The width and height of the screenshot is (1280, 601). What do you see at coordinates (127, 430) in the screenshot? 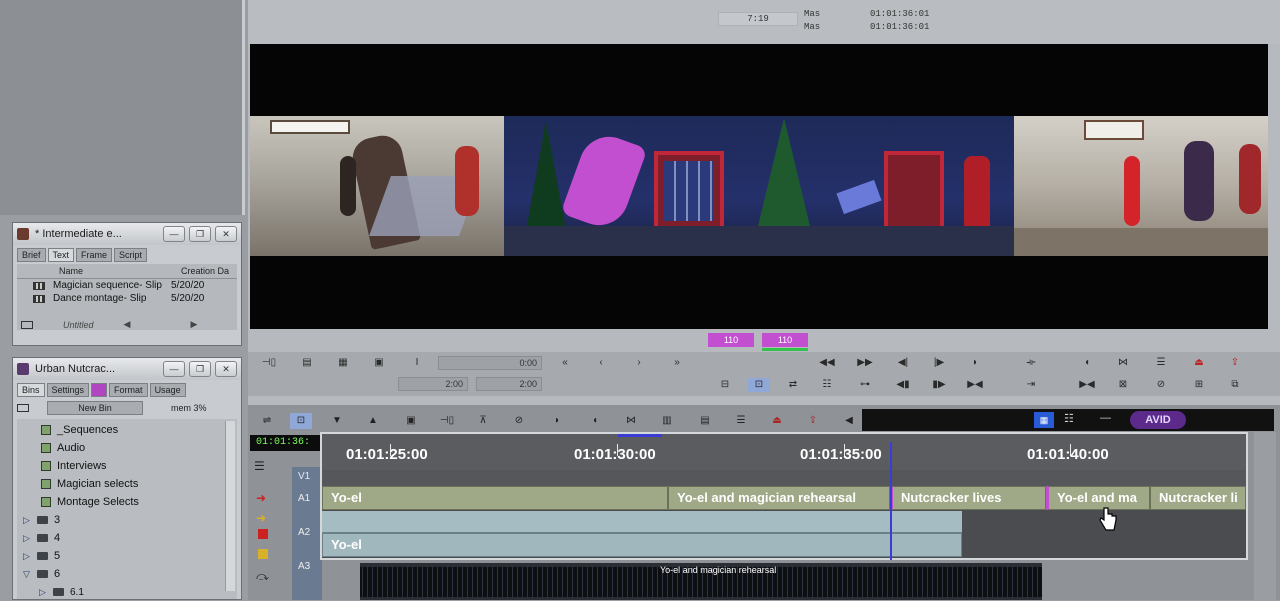
I see `tree-bin-sequences: _Sequences` at bounding box center [127, 430].